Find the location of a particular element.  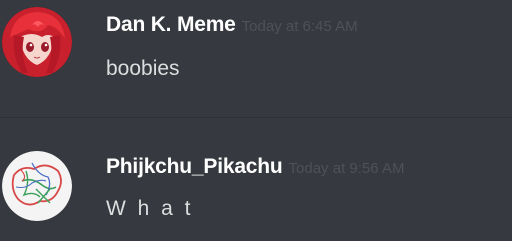

message-divider is located at coordinates (256, 117).